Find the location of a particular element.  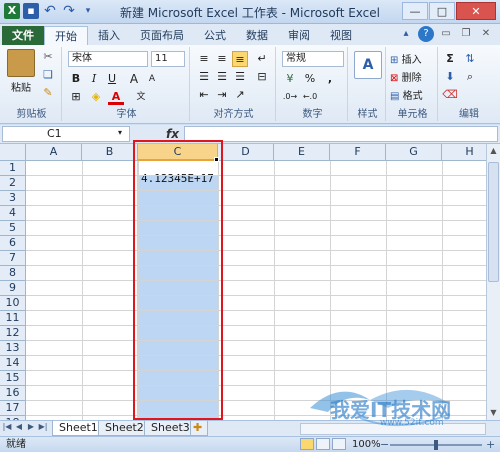

sheet-tab-sheet2: Sheet2 is located at coordinates (124, 428).